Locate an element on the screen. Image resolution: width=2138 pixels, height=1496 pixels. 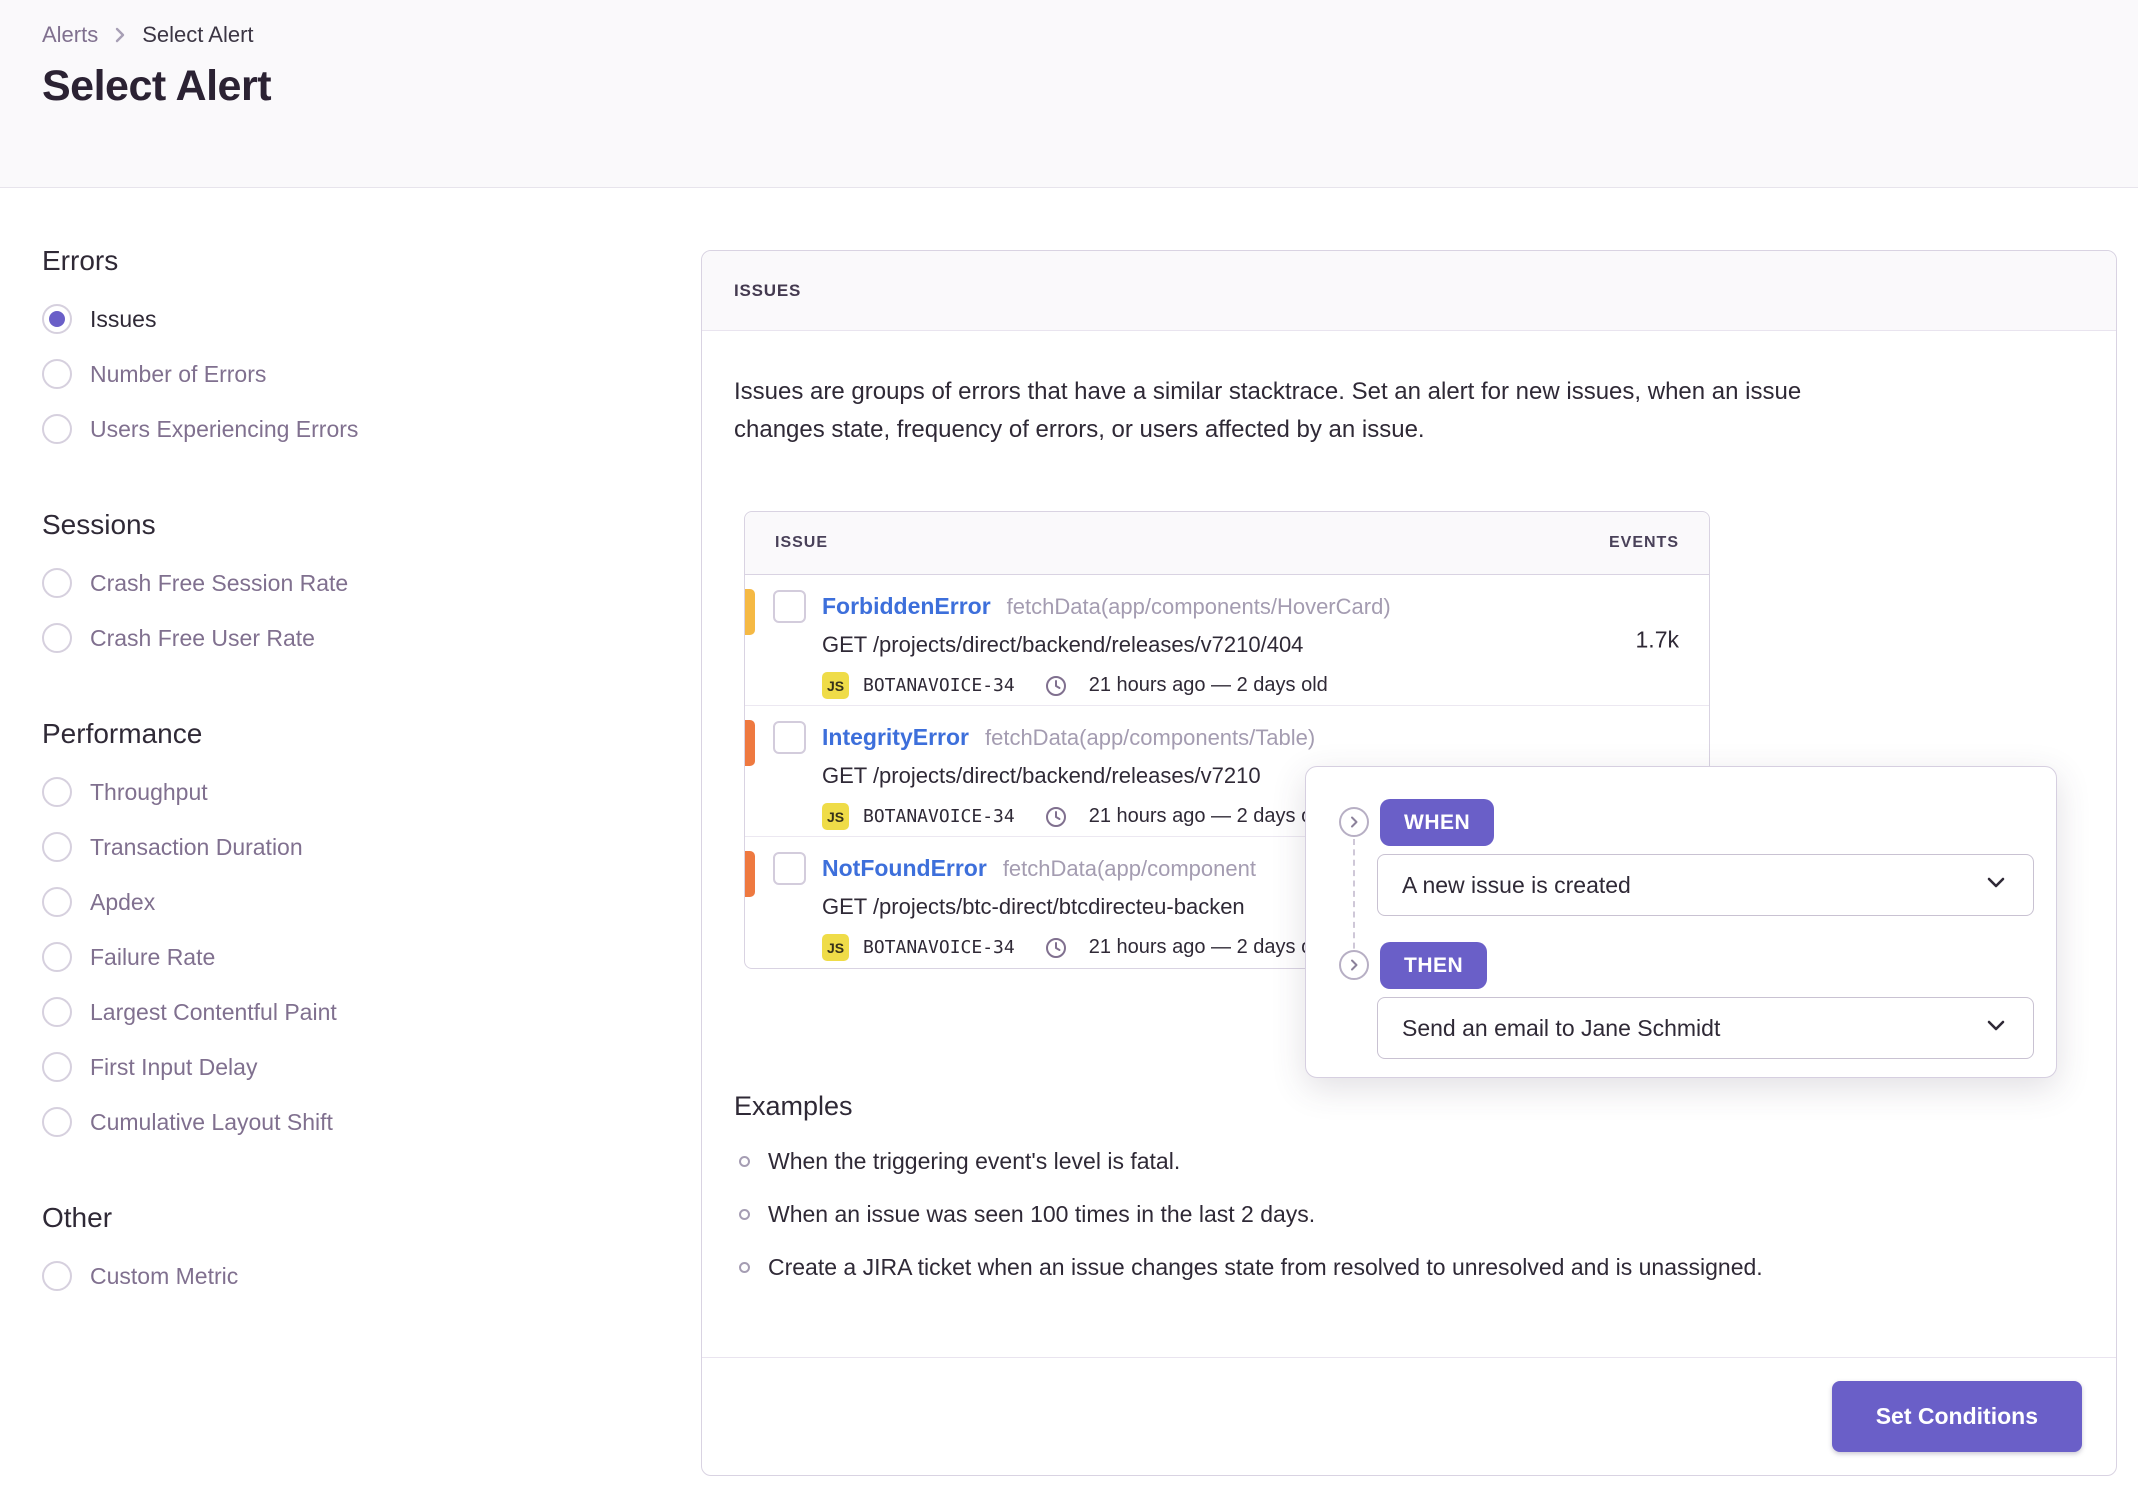
issue-culprit: fetchData(app/component is located at coordinates (1129, 868).